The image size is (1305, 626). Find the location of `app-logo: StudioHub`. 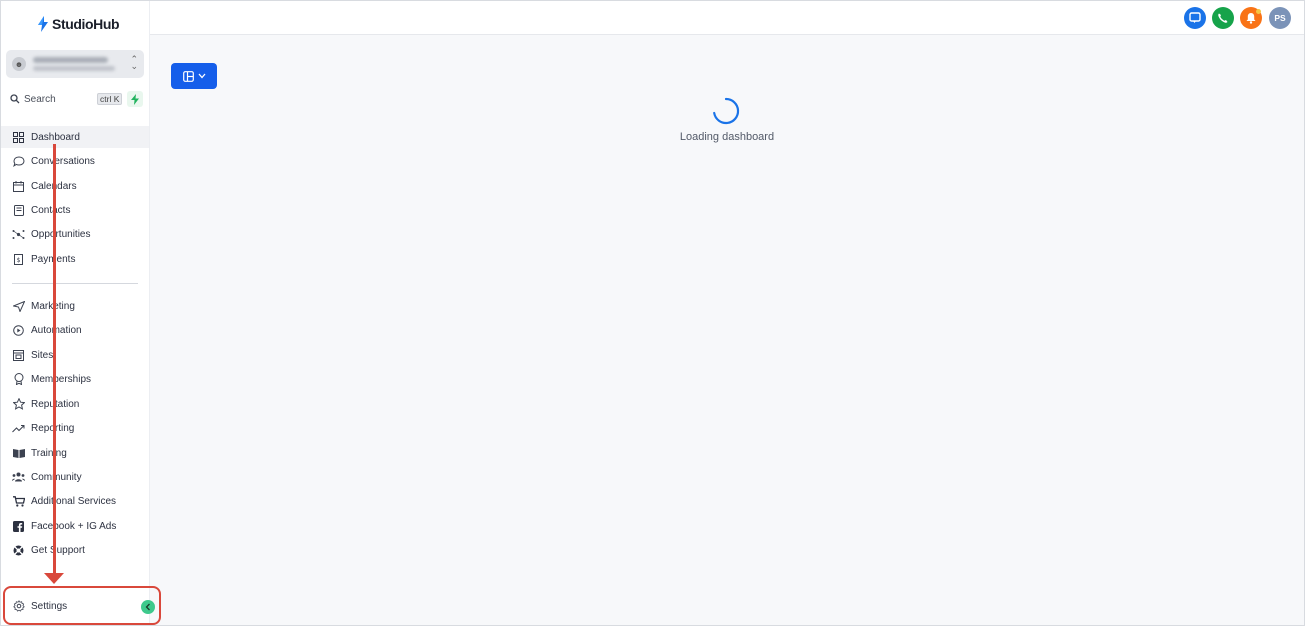

app-logo: StudioHub is located at coordinates (78, 24).